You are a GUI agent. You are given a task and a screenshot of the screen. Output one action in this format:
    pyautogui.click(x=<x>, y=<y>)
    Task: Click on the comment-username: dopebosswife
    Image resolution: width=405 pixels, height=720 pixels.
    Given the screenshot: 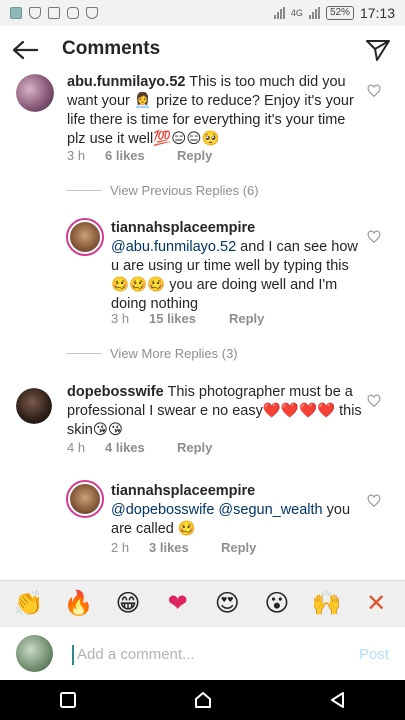 What is the action you would take?
    pyautogui.click(x=115, y=392)
    